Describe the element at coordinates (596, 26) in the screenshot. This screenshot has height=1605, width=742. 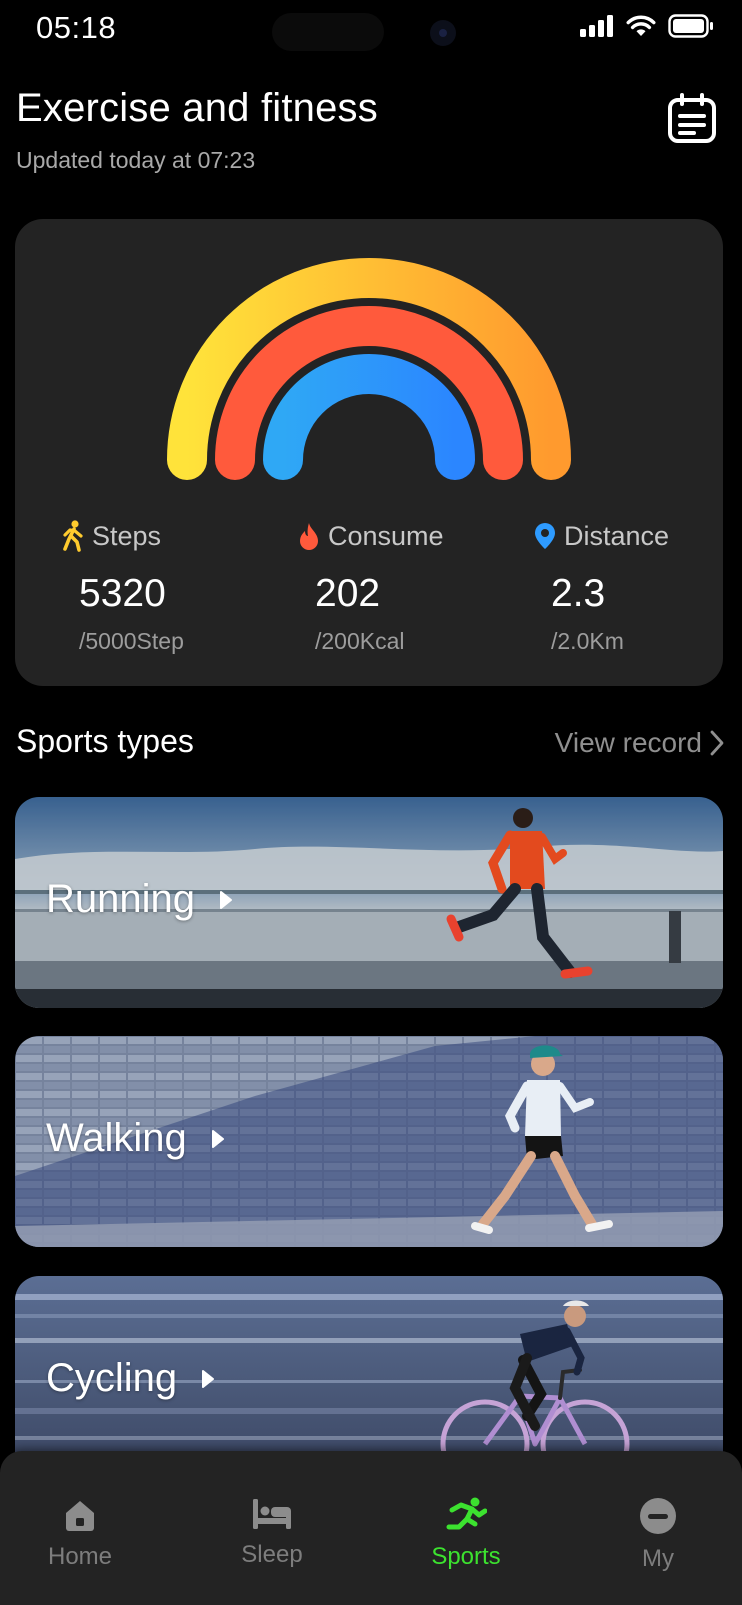
I see `cellular-signal-icon` at that location.